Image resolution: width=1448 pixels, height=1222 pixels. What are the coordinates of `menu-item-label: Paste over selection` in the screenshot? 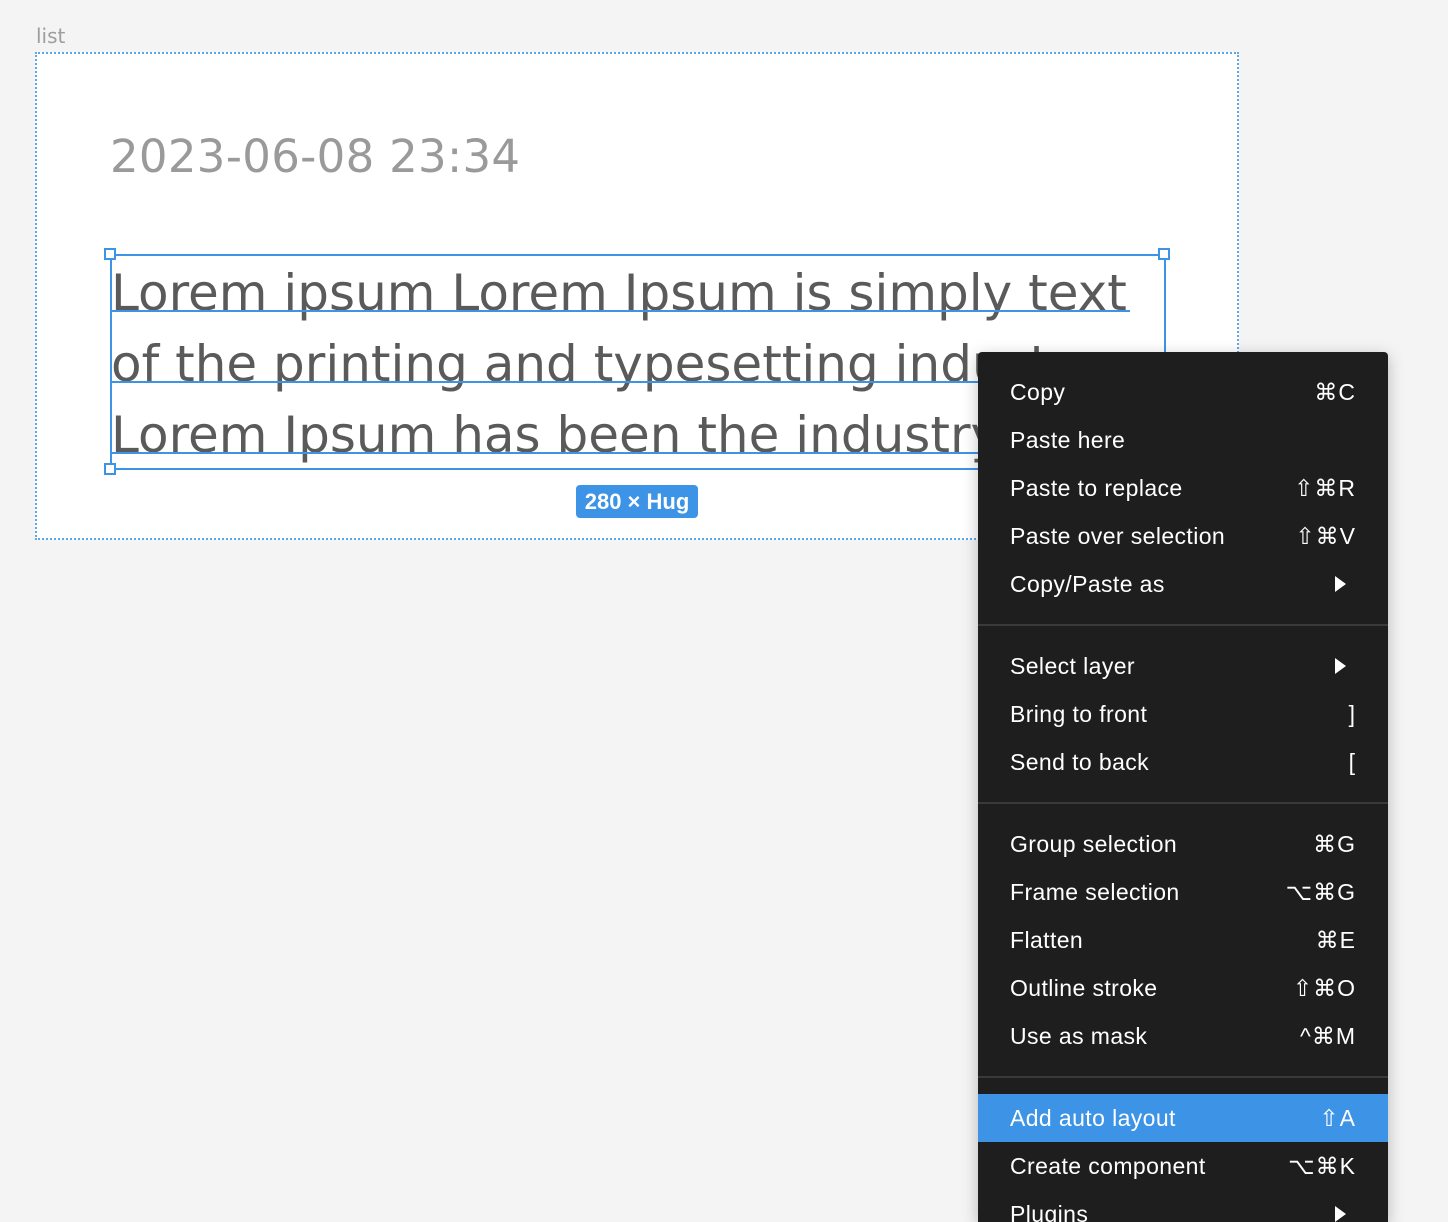 It's located at (1117, 536).